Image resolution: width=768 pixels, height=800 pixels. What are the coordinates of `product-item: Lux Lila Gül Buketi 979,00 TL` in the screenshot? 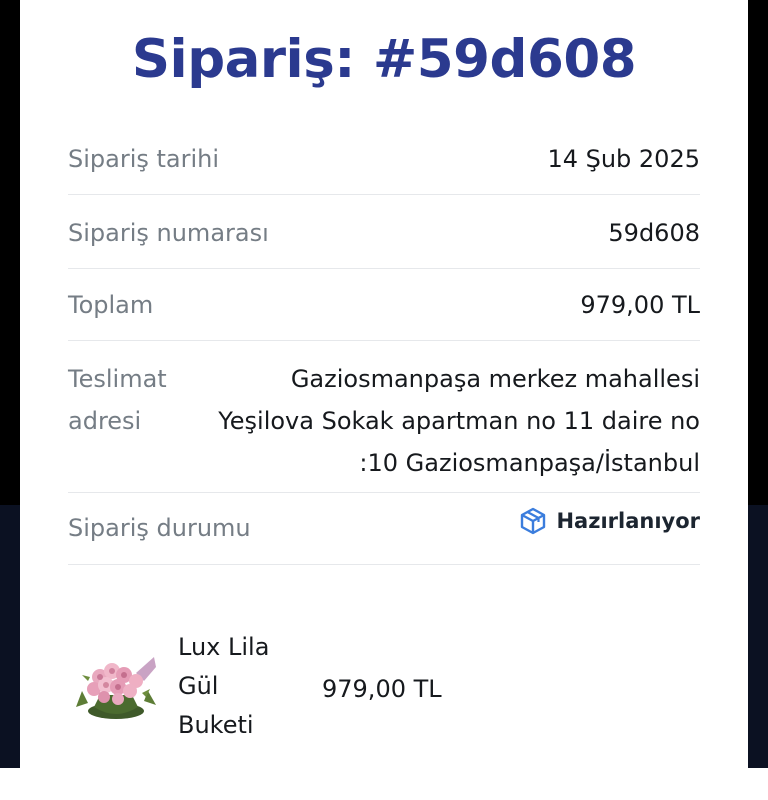 It's located at (384, 689).